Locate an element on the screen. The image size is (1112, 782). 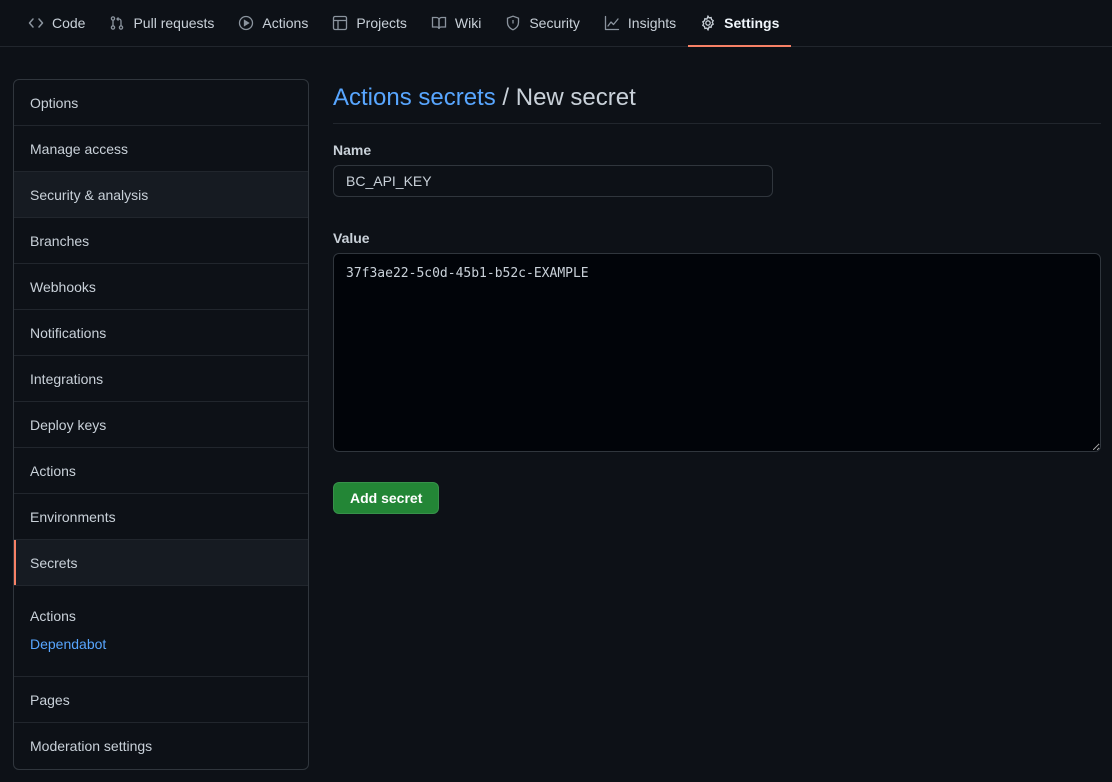
sidebar-item-label: Branches is located at coordinates (60, 240).